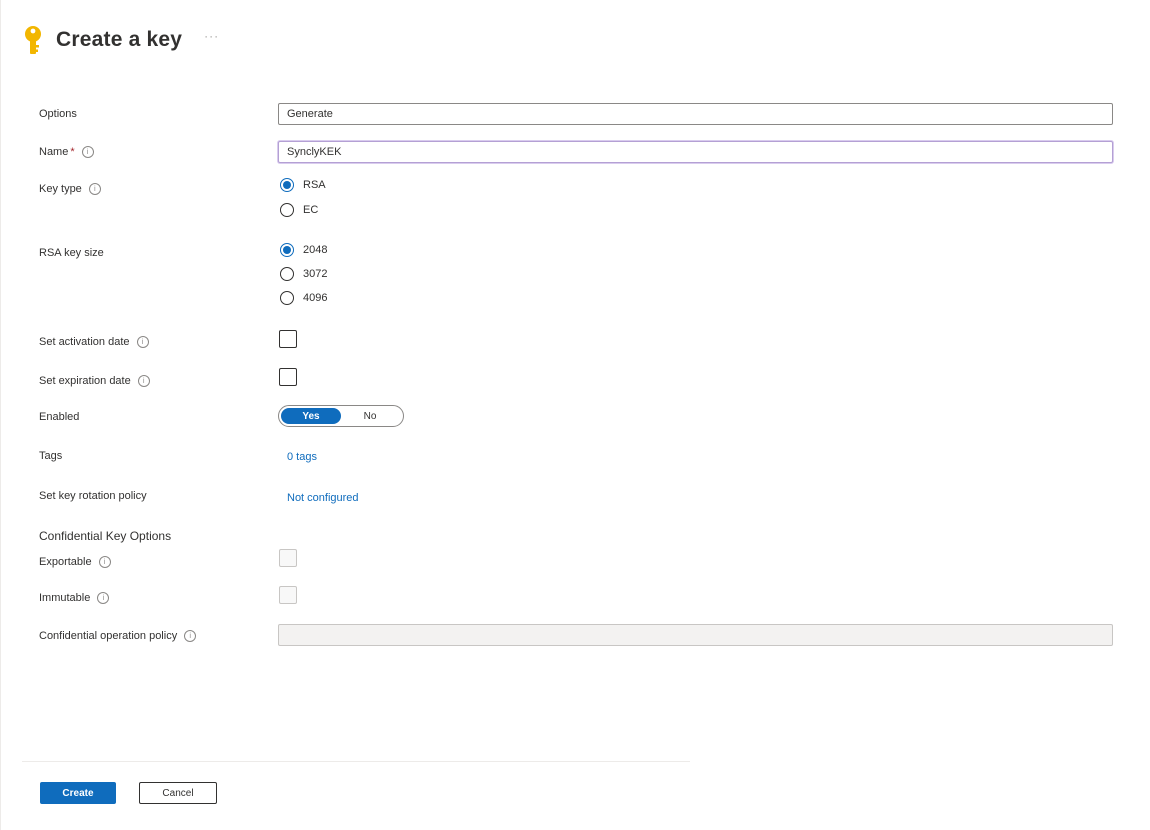  I want to click on enabled-toggle: Yes No, so click(341, 416).